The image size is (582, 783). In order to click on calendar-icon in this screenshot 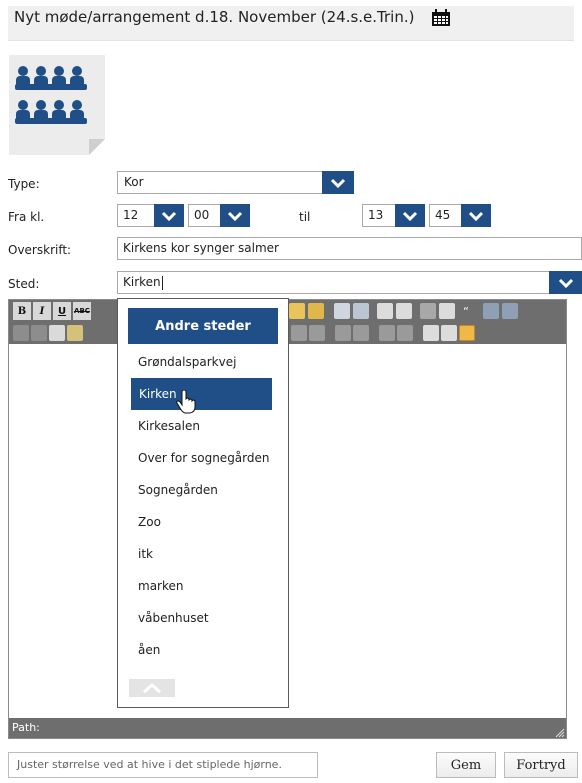, I will do `click(441, 18)`.